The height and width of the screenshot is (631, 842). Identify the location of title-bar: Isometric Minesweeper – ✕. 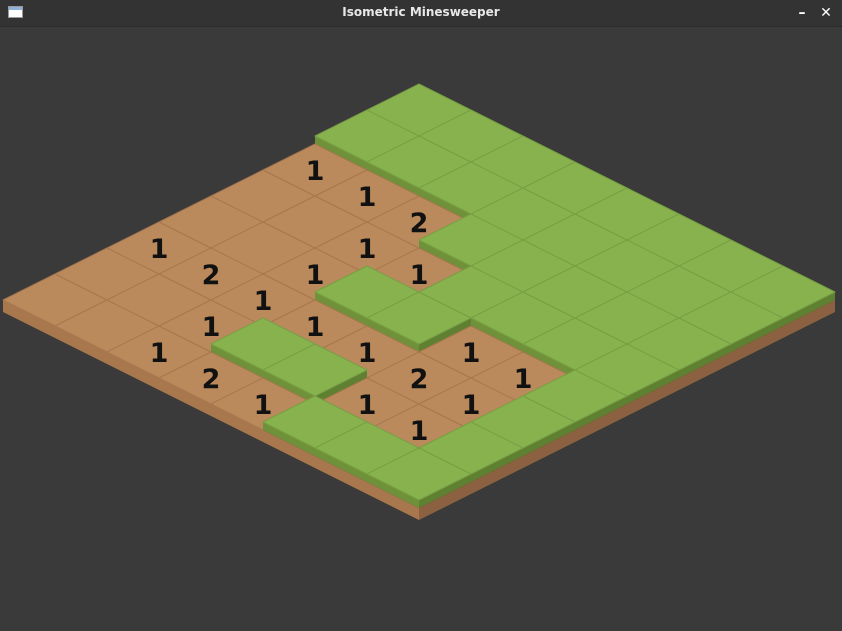
(421, 13).